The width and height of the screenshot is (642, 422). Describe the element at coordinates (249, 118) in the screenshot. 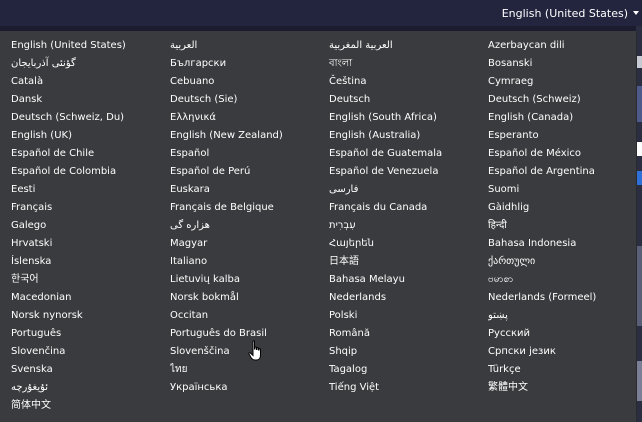

I see `language-option: Ελληνικά` at that location.